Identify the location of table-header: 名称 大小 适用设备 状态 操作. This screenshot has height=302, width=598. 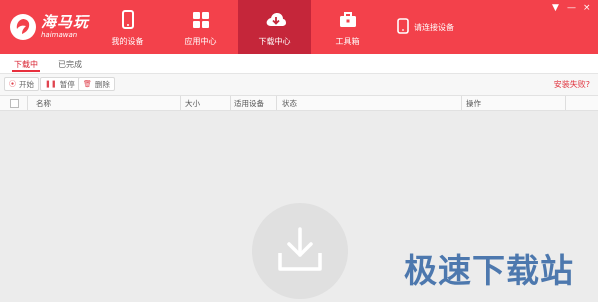
(299, 103).